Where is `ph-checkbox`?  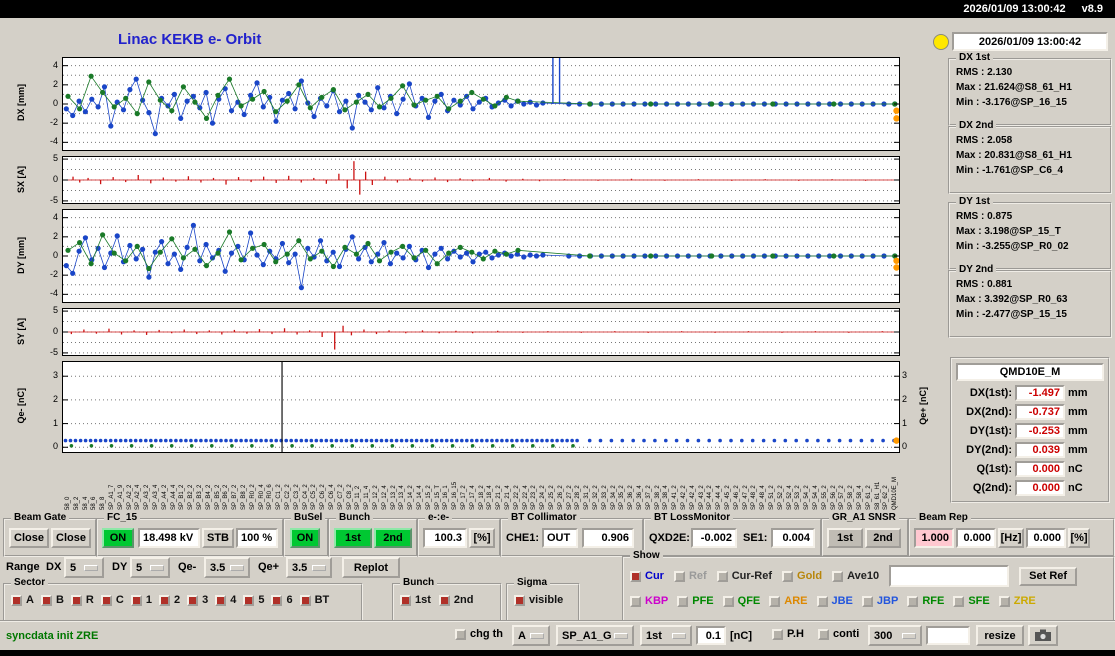
ph-checkbox is located at coordinates (777, 634).